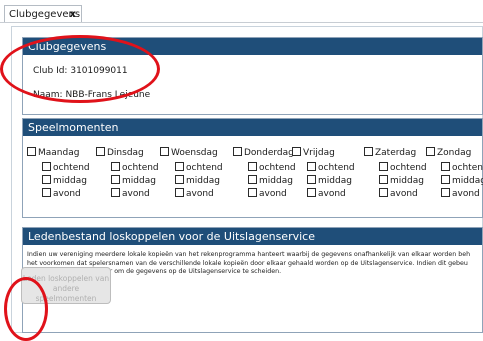  What do you see at coordinates (252, 46) in the screenshot?
I see `clubgegevens-header: Clubgegevens` at bounding box center [252, 46].